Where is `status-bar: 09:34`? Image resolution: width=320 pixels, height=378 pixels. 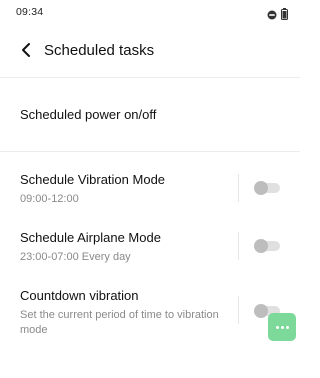 status-bar: 09:34 is located at coordinates (150, 13).